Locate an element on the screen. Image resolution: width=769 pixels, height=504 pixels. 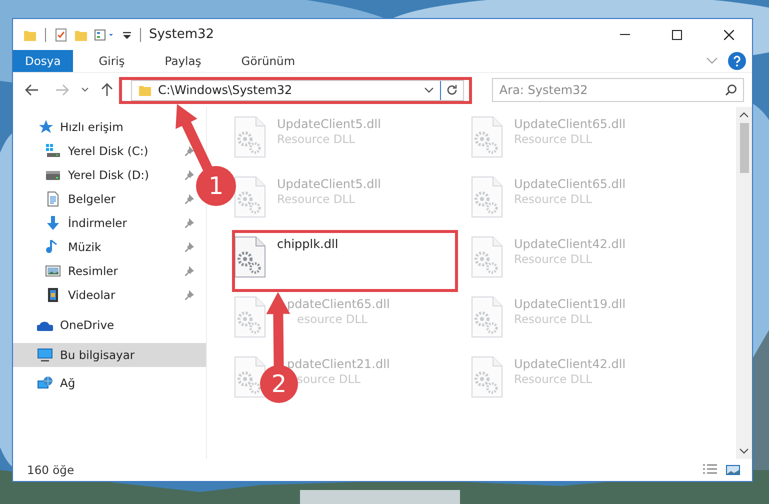
ribbon-tab: Giriş is located at coordinates (111, 61).